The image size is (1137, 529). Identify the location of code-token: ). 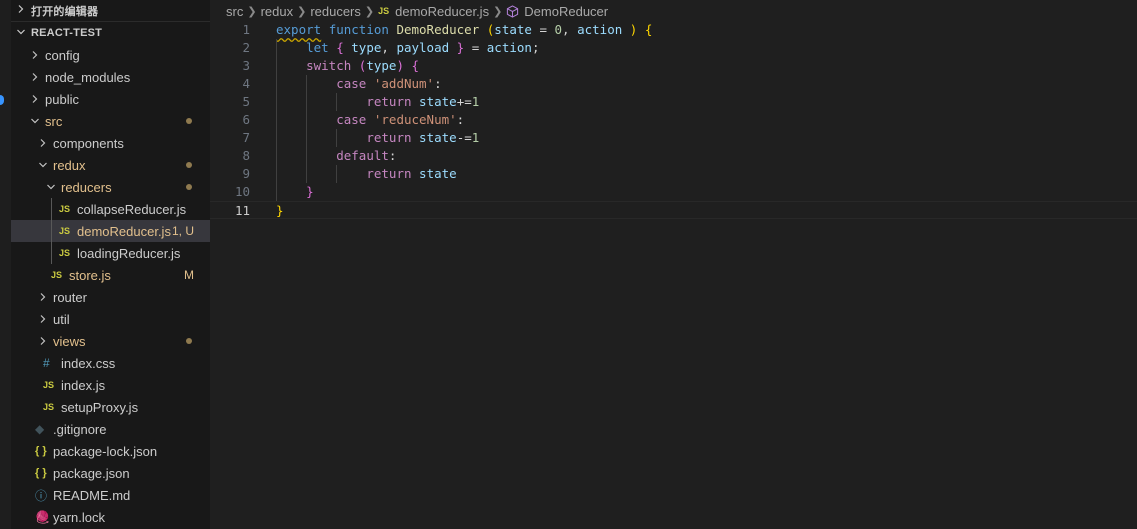
(400, 65).